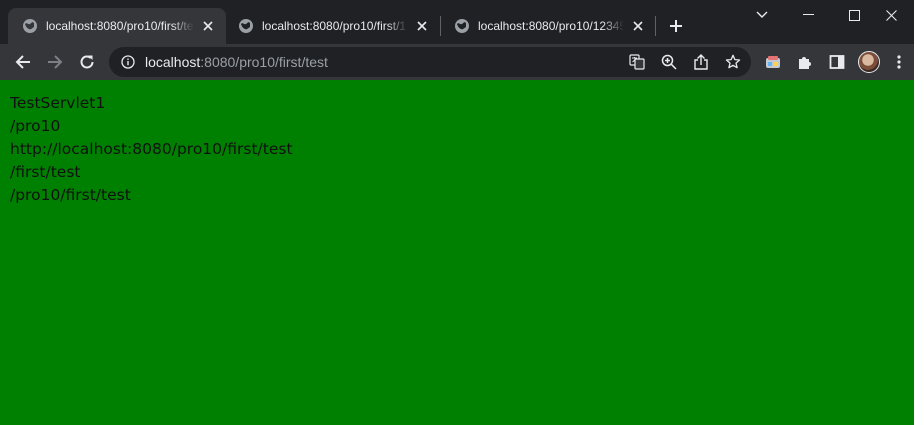 The width and height of the screenshot is (924, 425). I want to click on back-button, so click(23, 62).